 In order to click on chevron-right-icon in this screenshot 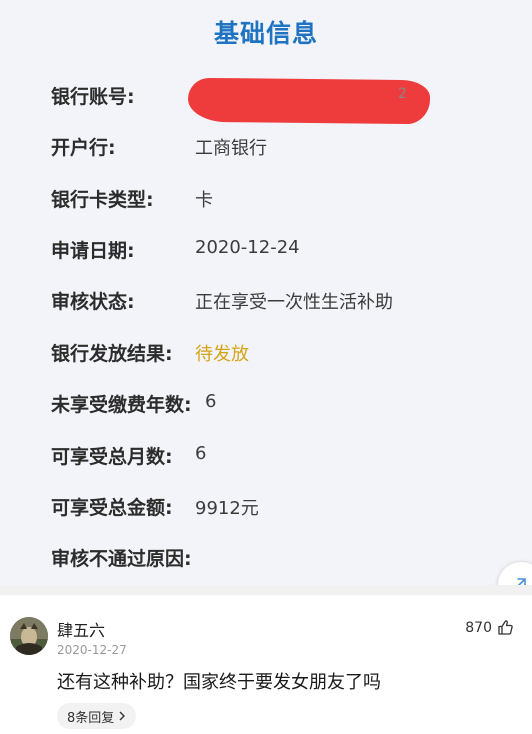, I will do `click(122, 716)`.